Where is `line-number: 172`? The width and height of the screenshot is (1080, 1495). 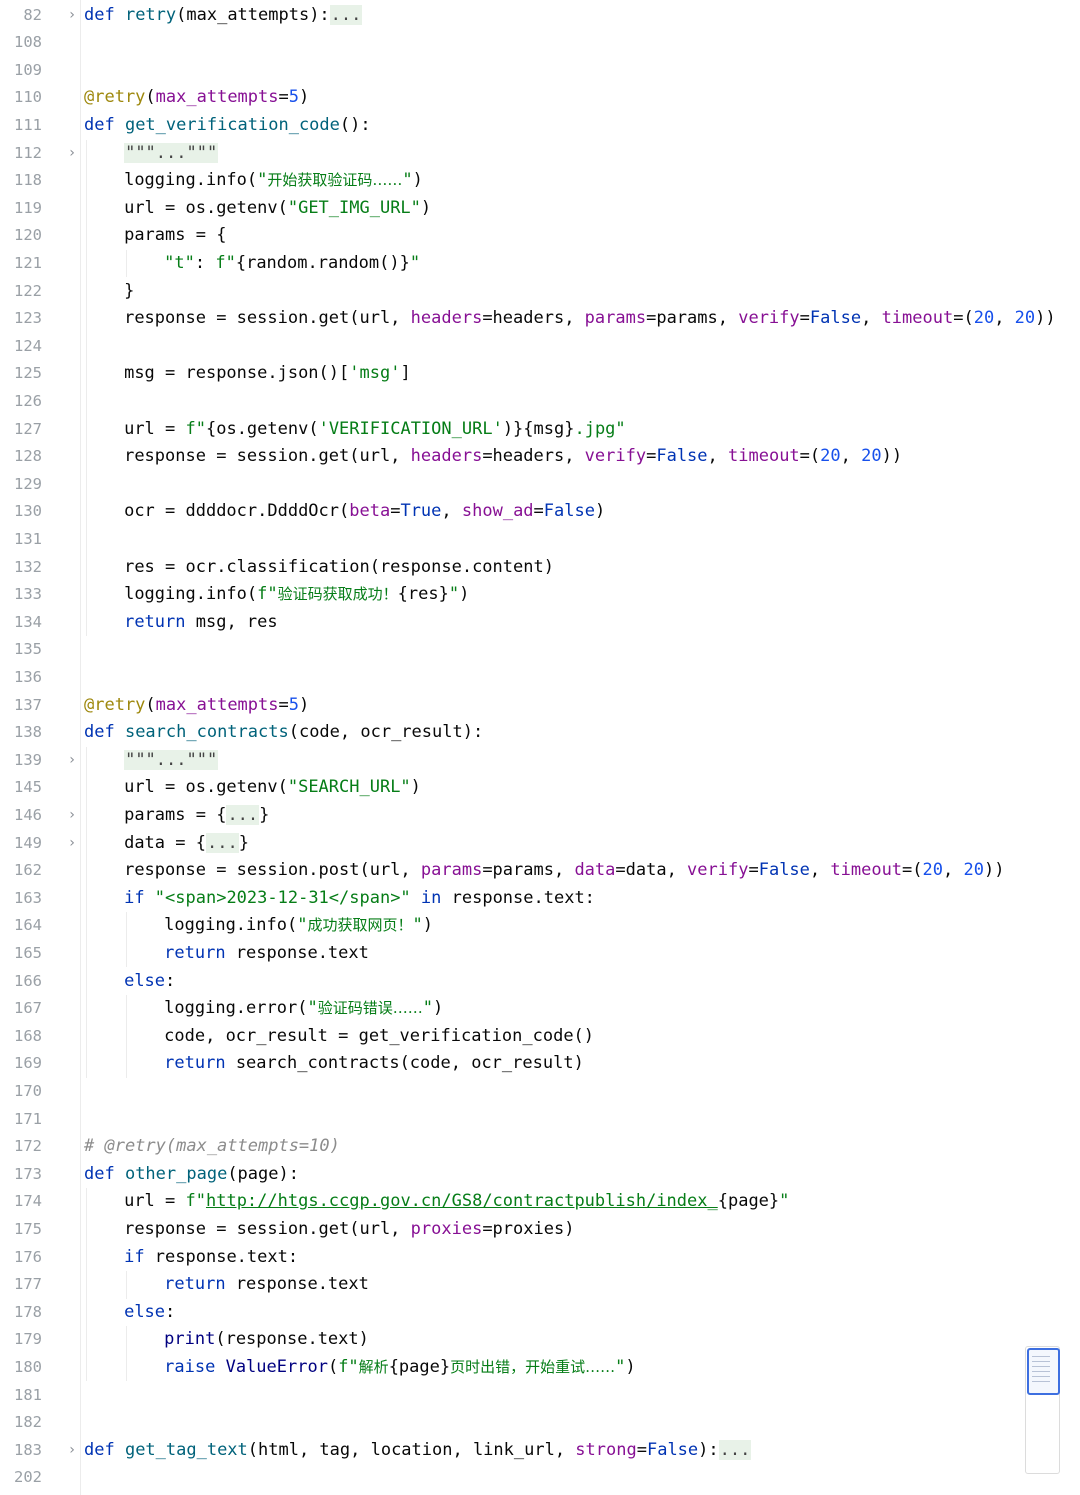 line-number: 172 is located at coordinates (28, 1146).